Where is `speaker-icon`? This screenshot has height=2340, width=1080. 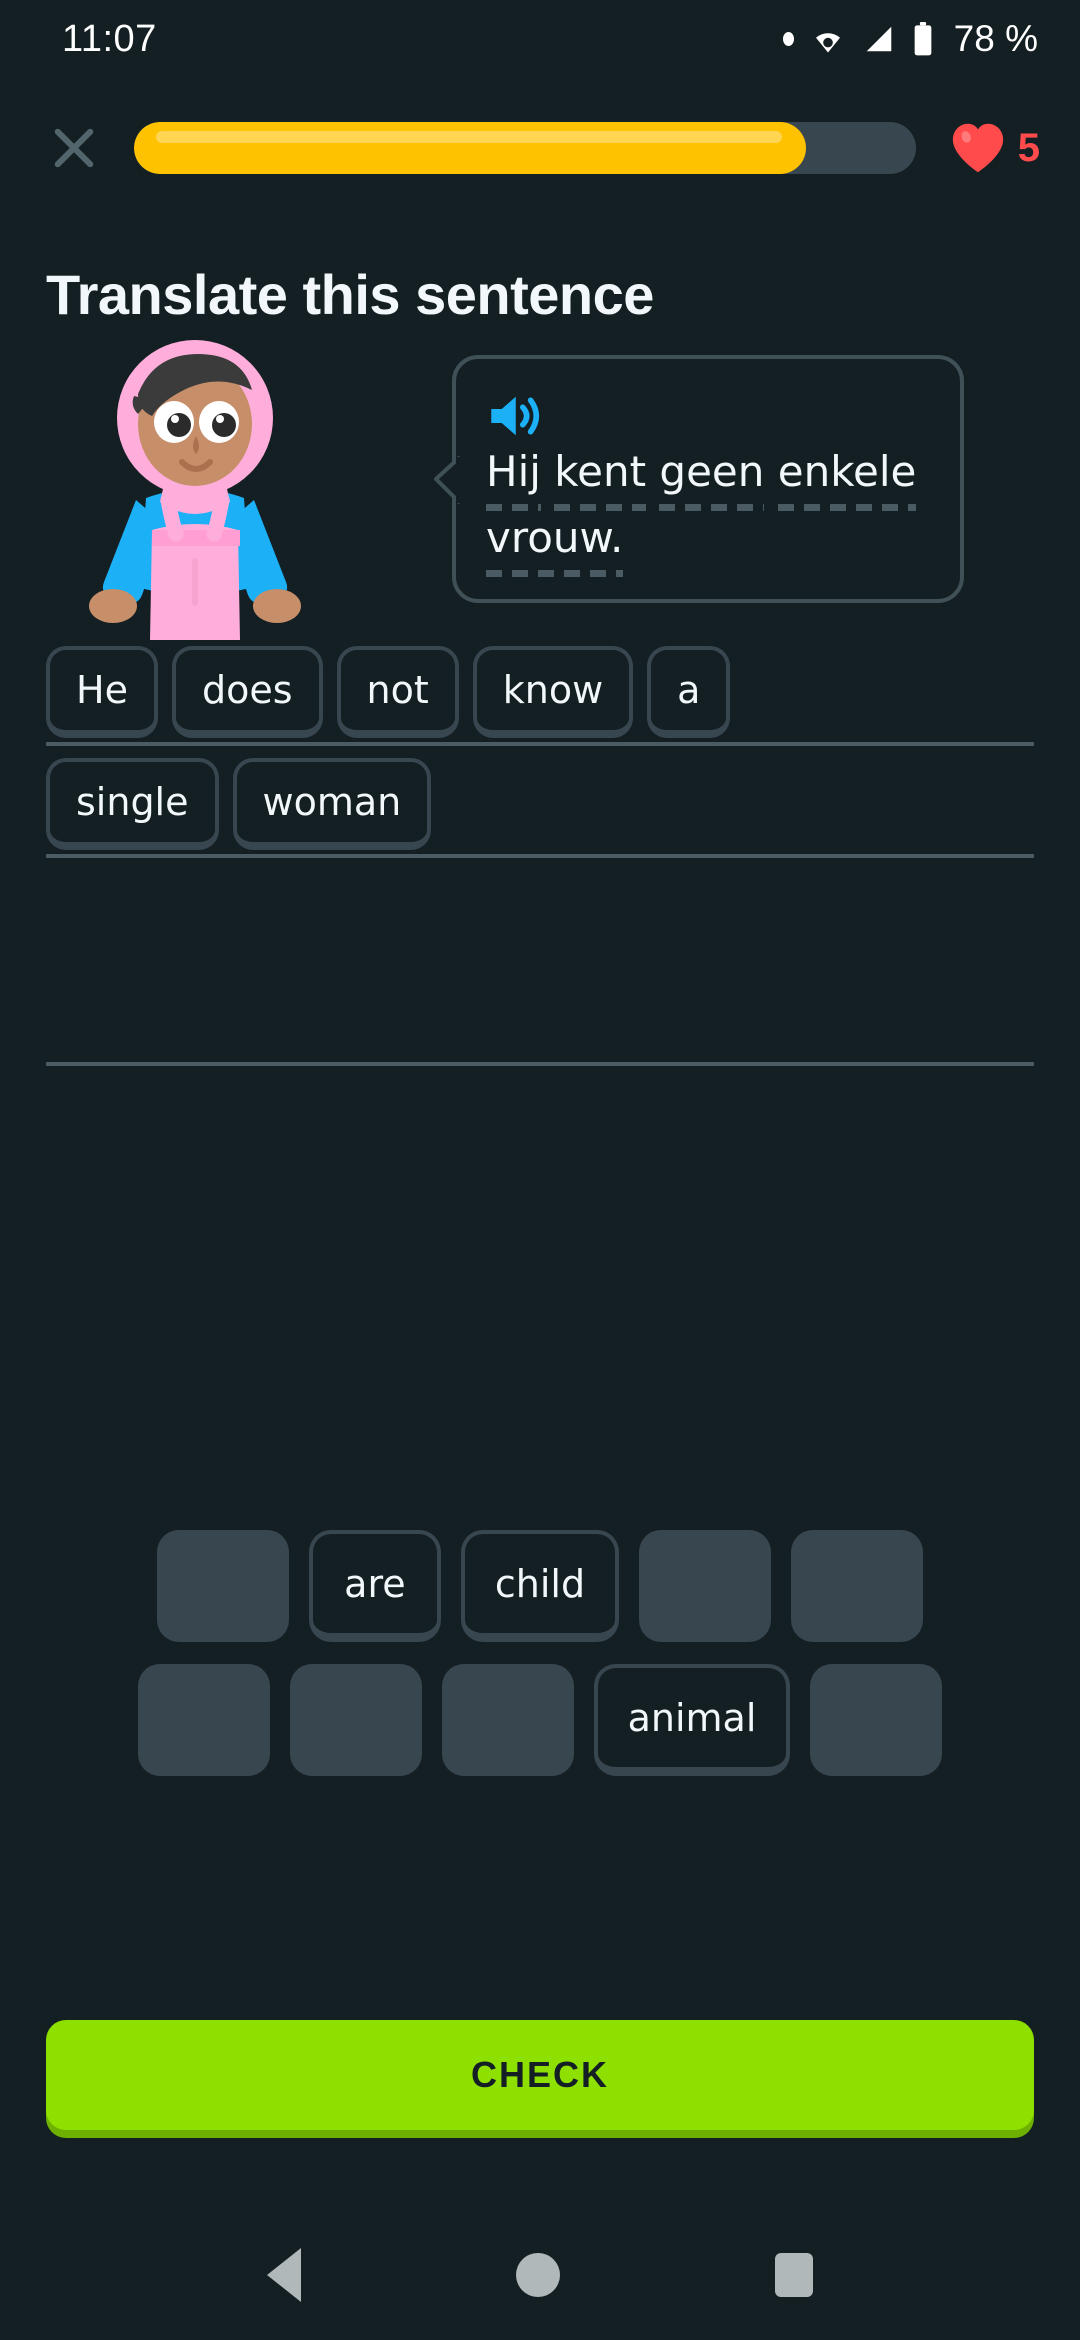 speaker-icon is located at coordinates (514, 416).